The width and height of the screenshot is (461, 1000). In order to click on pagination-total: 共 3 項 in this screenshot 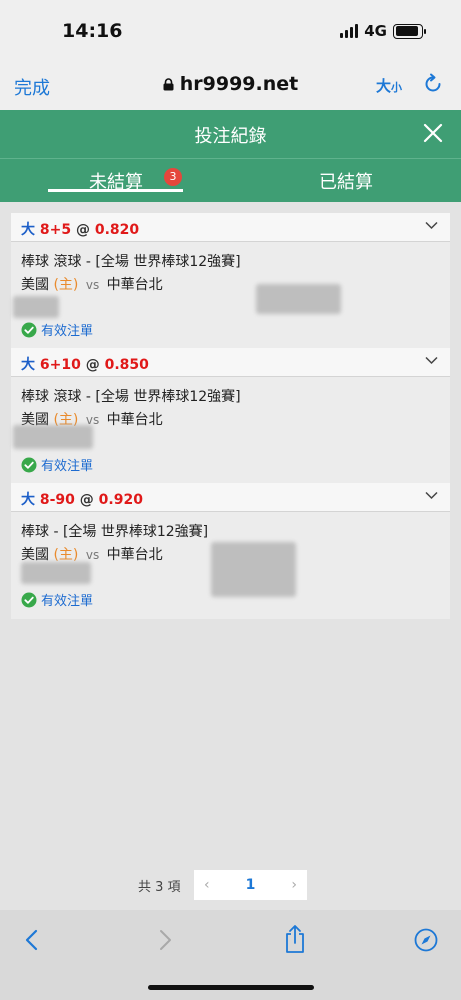, I will do `click(159, 887)`.